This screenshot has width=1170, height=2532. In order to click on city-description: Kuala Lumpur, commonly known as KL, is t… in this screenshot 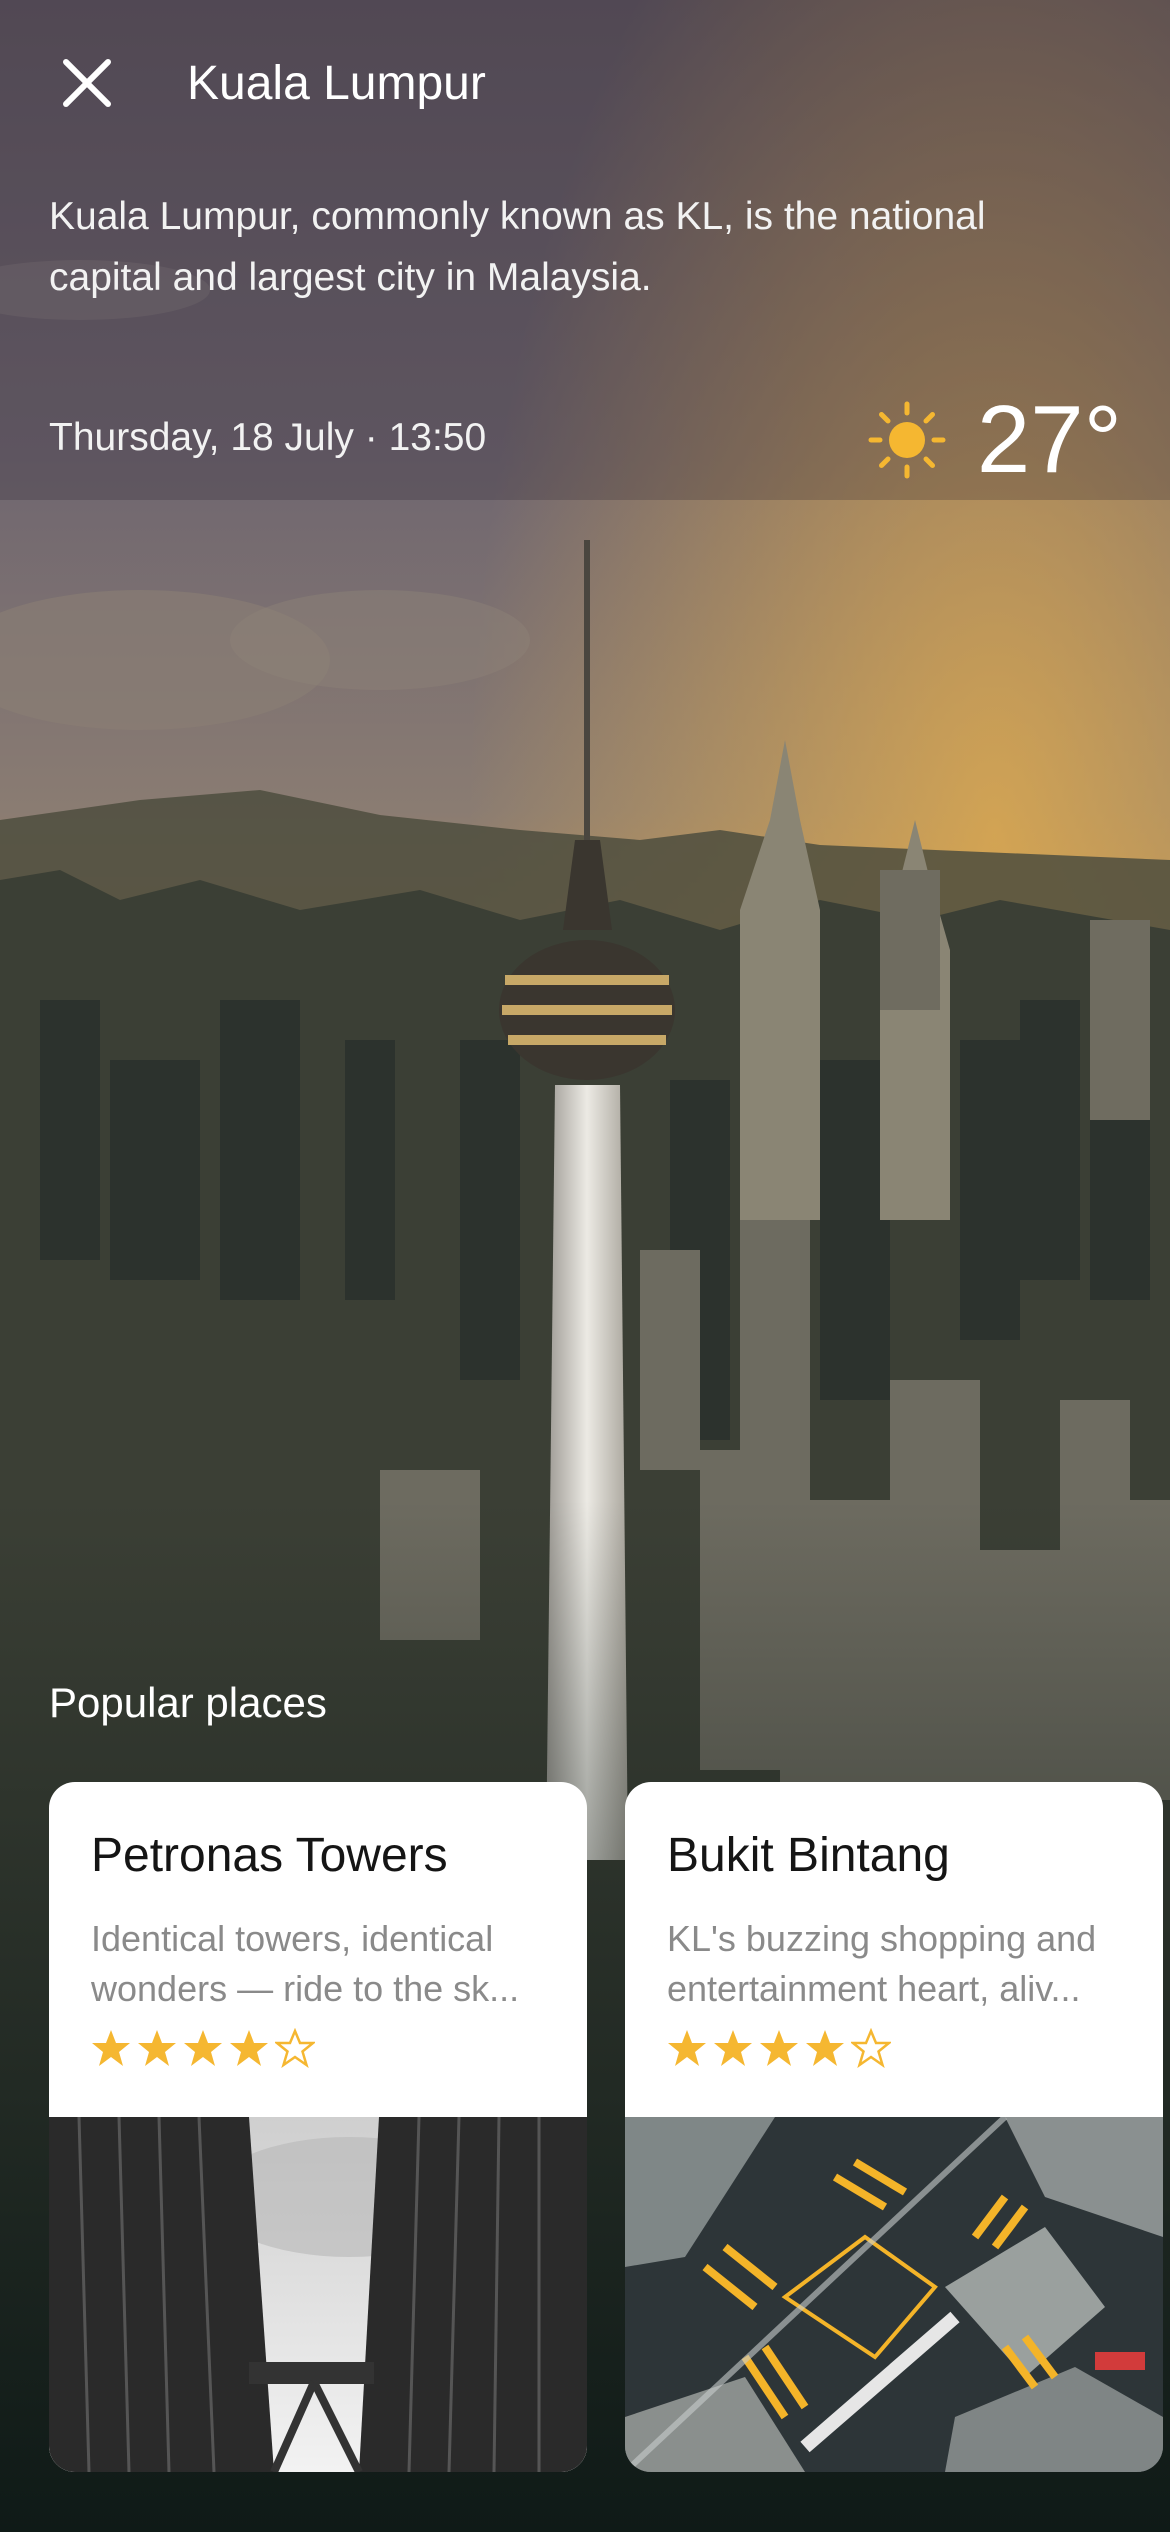, I will do `click(517, 247)`.